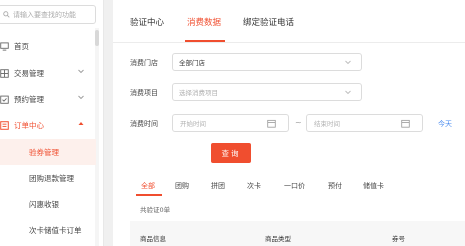  I want to click on search-icon, so click(6, 14).